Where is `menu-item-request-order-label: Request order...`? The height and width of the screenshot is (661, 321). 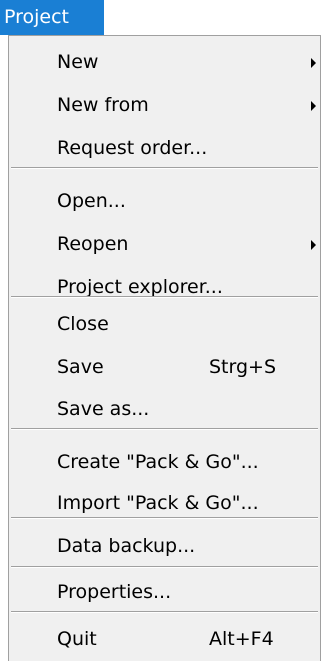
menu-item-request-order-label: Request order... is located at coordinates (132, 148).